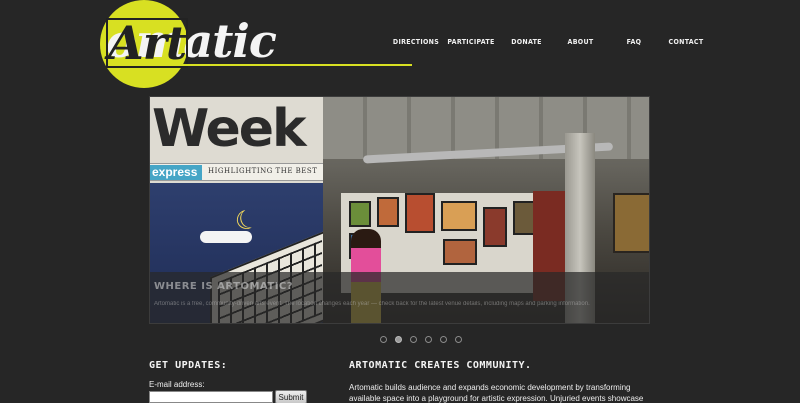  Describe the element at coordinates (686, 42) in the screenshot. I see `nav-contact: CONTACT` at that location.